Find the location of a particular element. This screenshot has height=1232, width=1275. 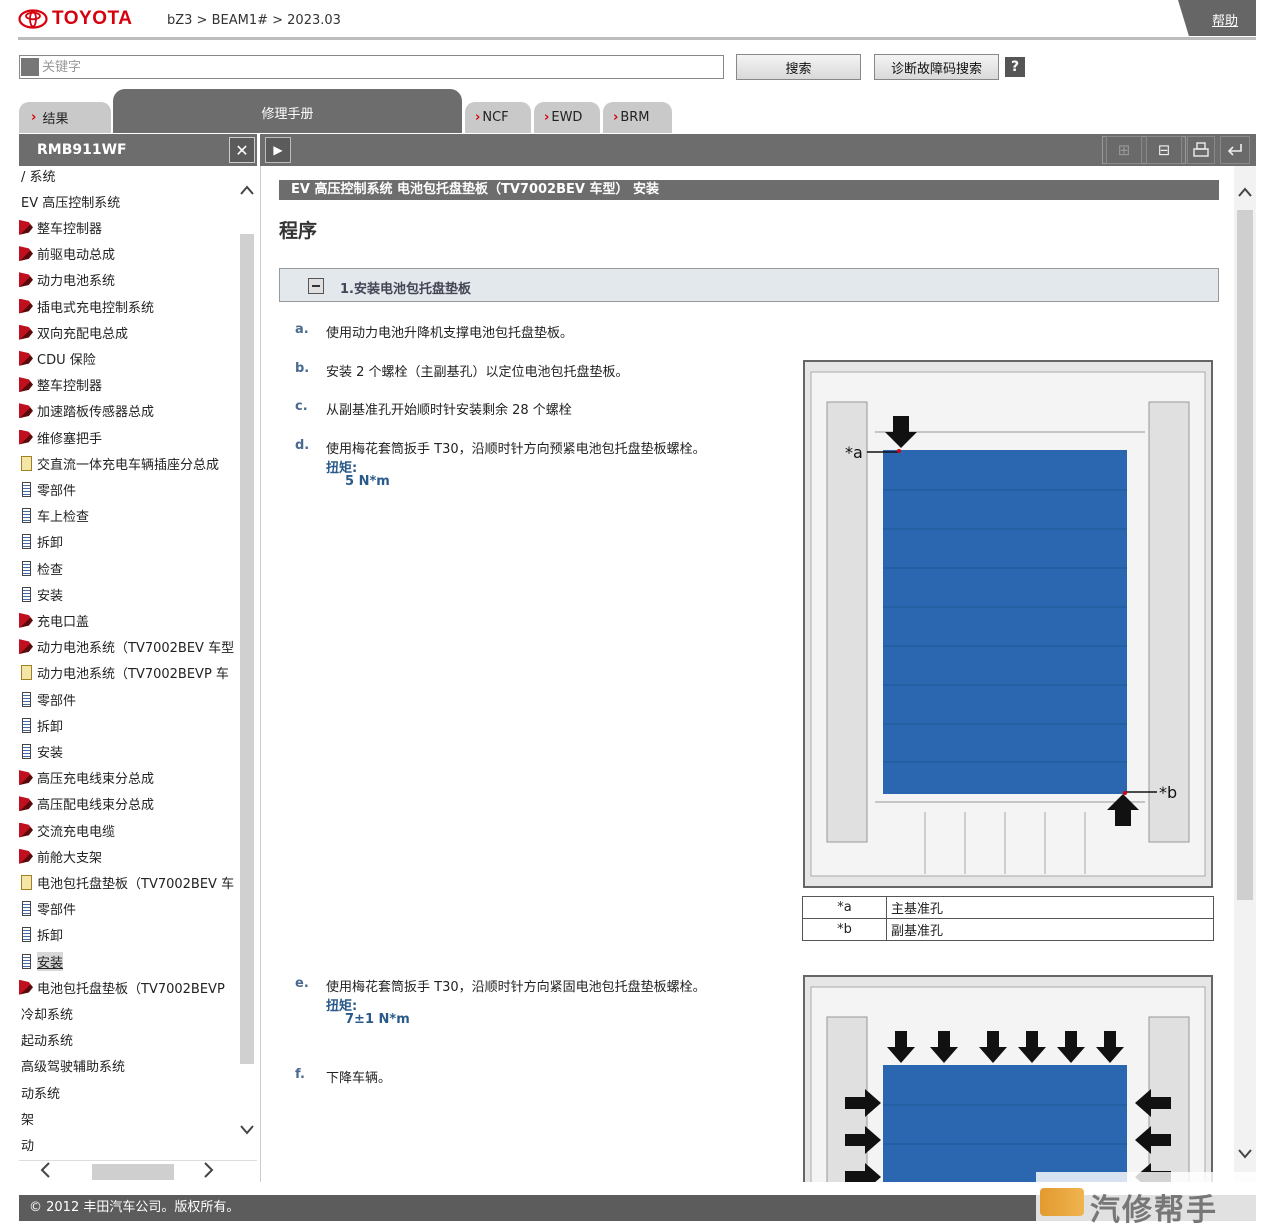

tree-item: EV 高压控制系统 is located at coordinates (70, 201).